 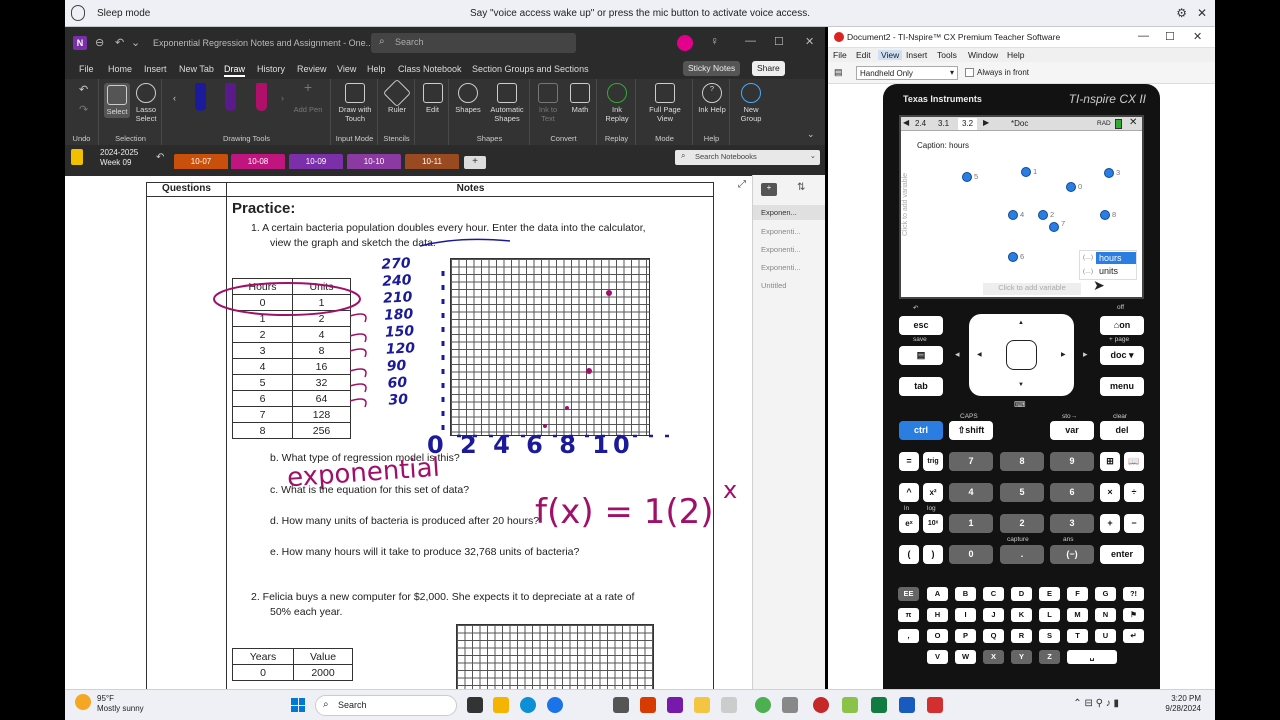 What do you see at coordinates (555, 705) in the screenshot?
I see `edge-beta-icon` at bounding box center [555, 705].